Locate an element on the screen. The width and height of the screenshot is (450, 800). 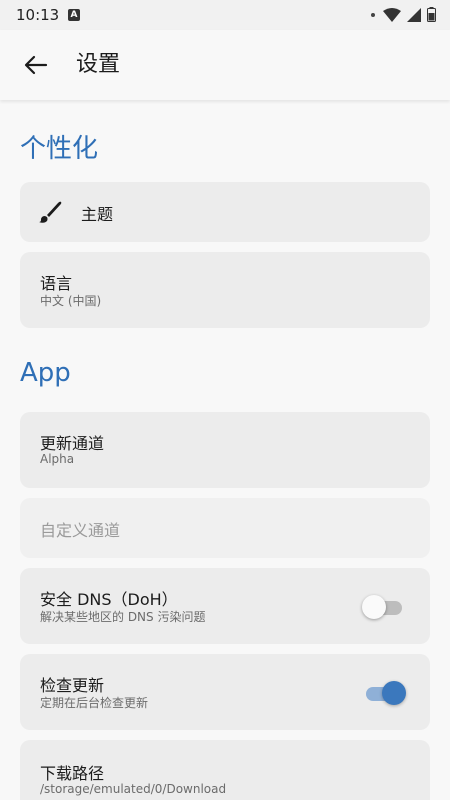
check-updates-toggle is located at coordinates (384, 693).